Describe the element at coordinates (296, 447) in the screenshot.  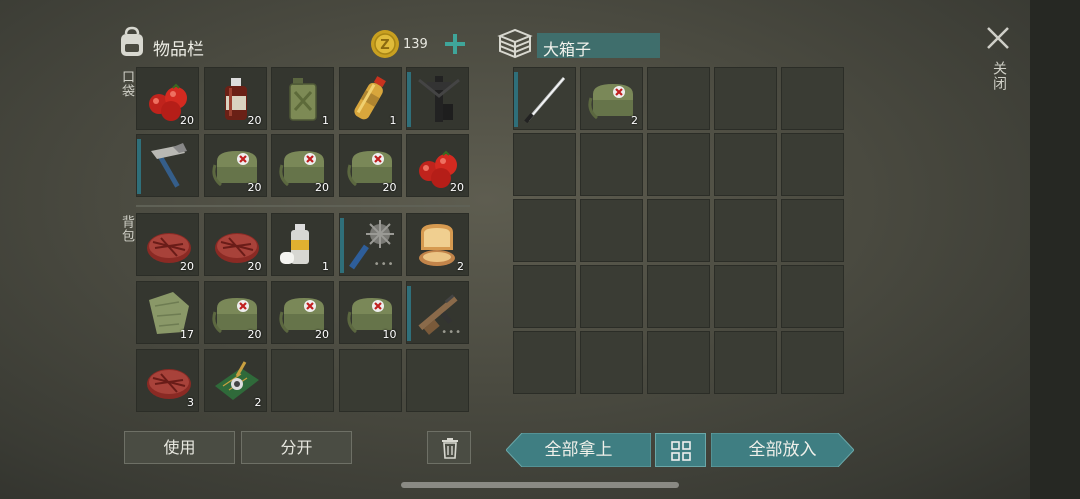
I see `split-button: 分开` at that location.